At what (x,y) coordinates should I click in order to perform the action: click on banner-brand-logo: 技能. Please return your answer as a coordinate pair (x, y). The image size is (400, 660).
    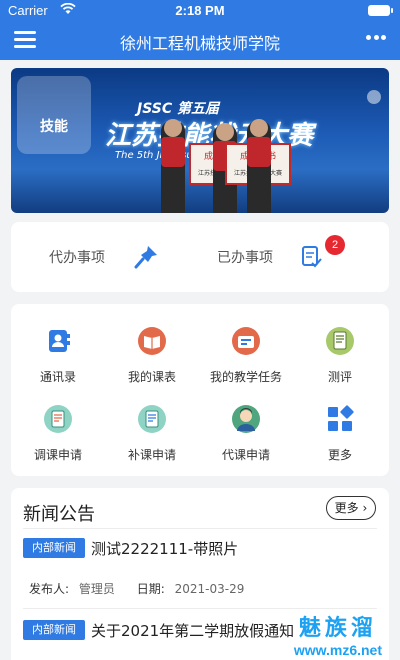
    Looking at the image, I should click on (54, 115).